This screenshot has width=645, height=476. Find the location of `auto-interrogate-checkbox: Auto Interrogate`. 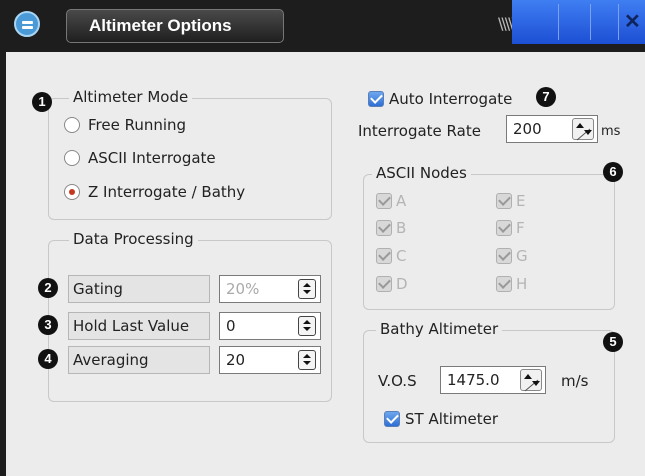

auto-interrogate-checkbox: Auto Interrogate is located at coordinates (440, 99).